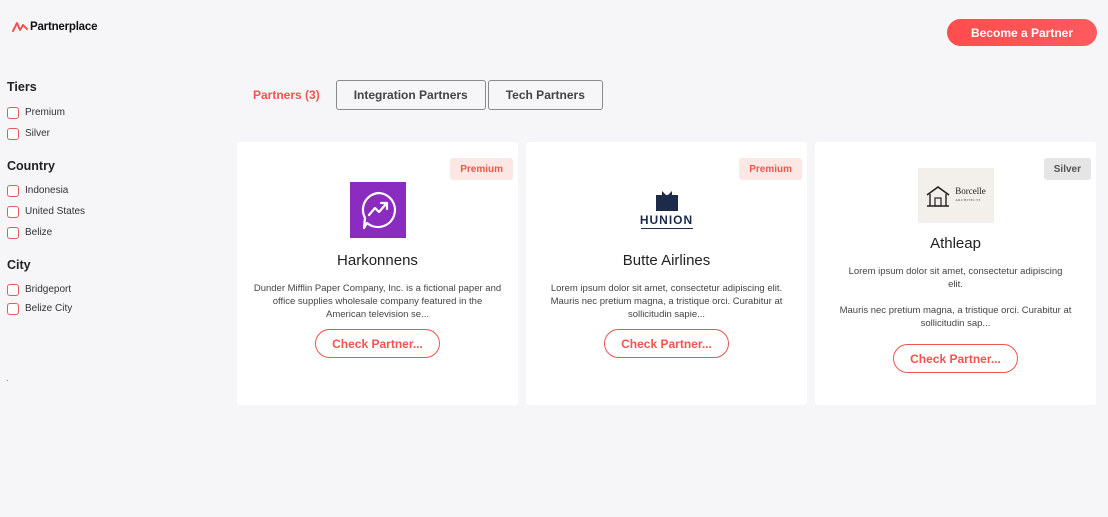 Image resolution: width=1108 pixels, height=517 pixels. I want to click on building-icon, so click(666, 201).